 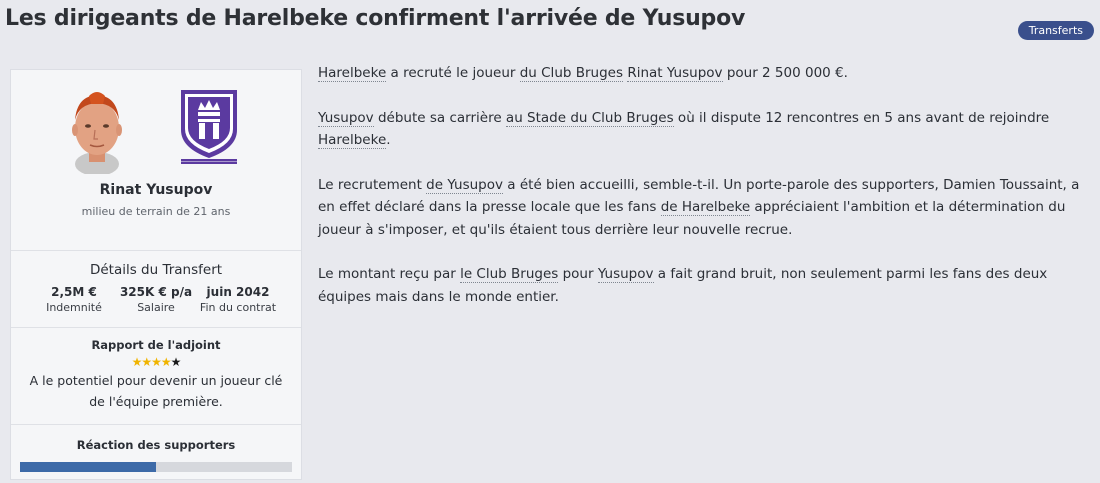 What do you see at coordinates (97, 132) in the screenshot?
I see `player-face-image` at bounding box center [97, 132].